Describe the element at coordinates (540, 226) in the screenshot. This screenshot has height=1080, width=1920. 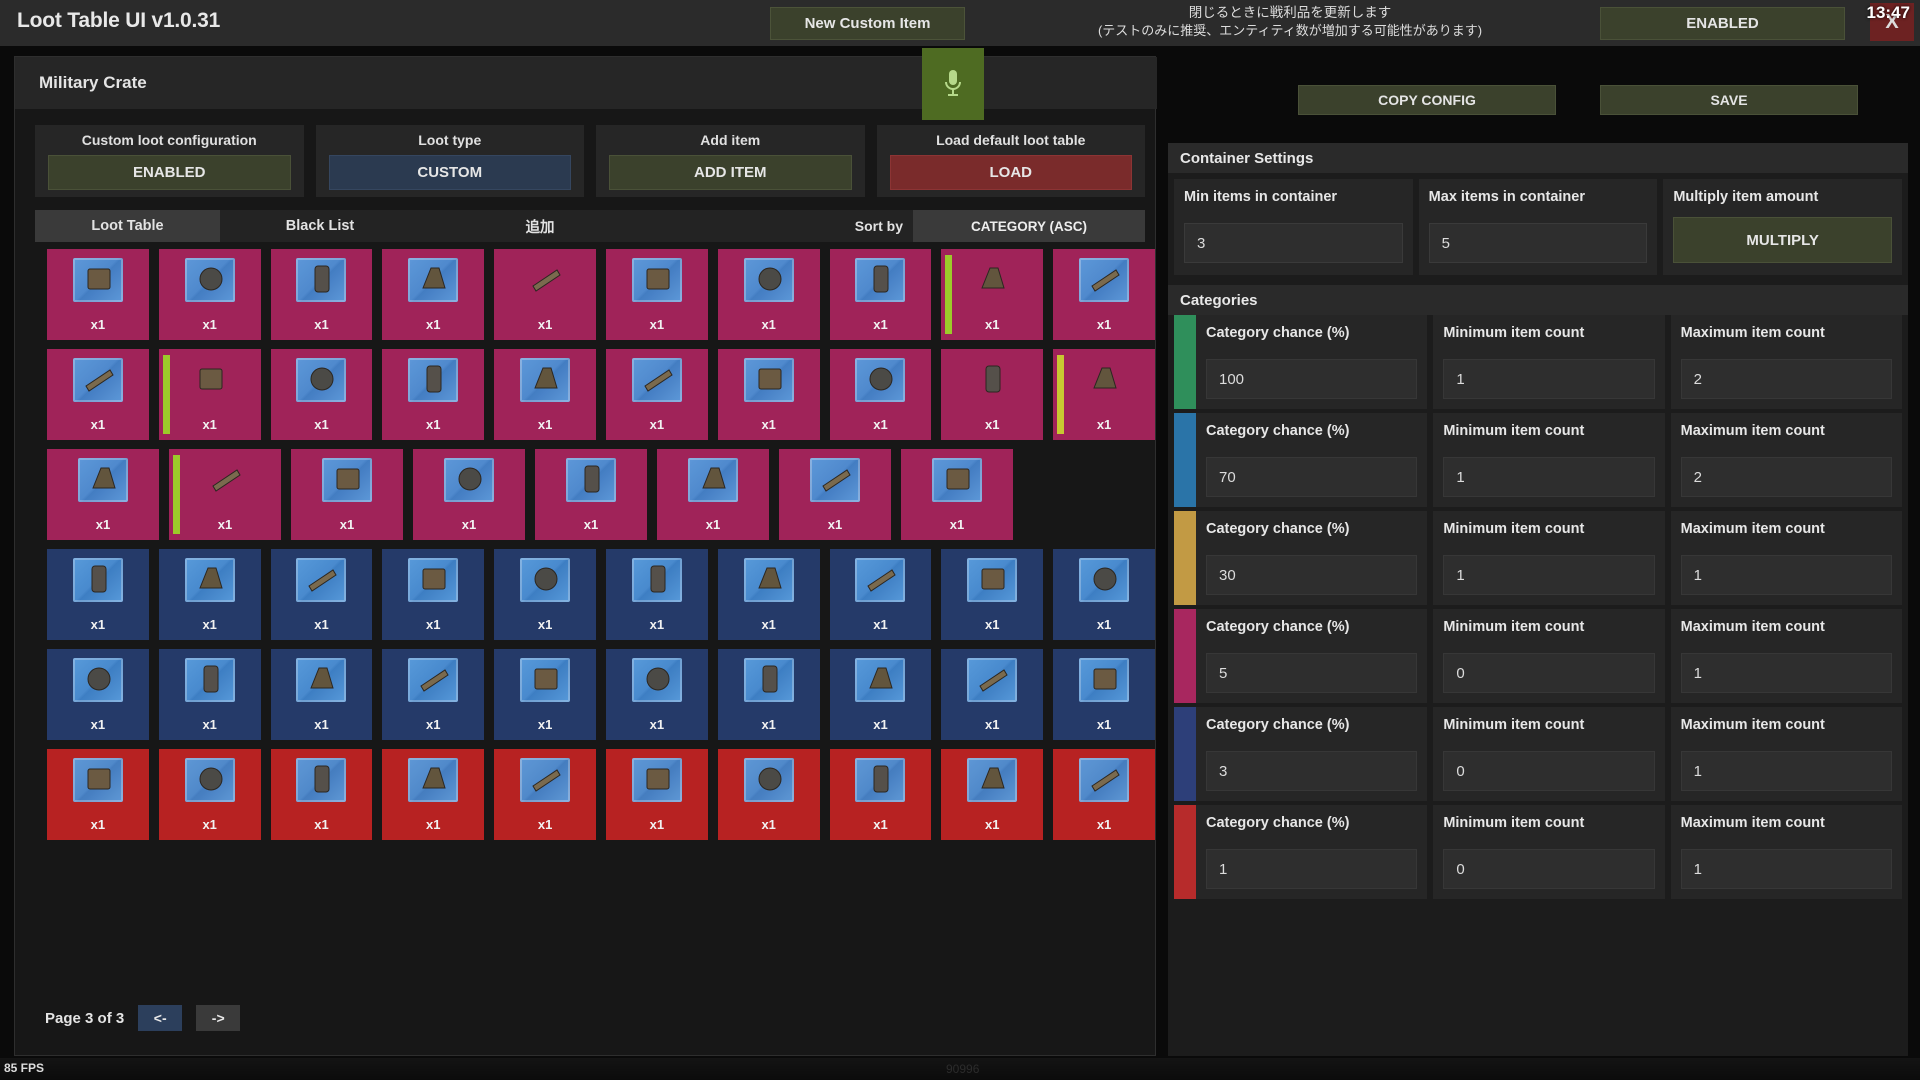
I see `tab-add: 追加` at that location.